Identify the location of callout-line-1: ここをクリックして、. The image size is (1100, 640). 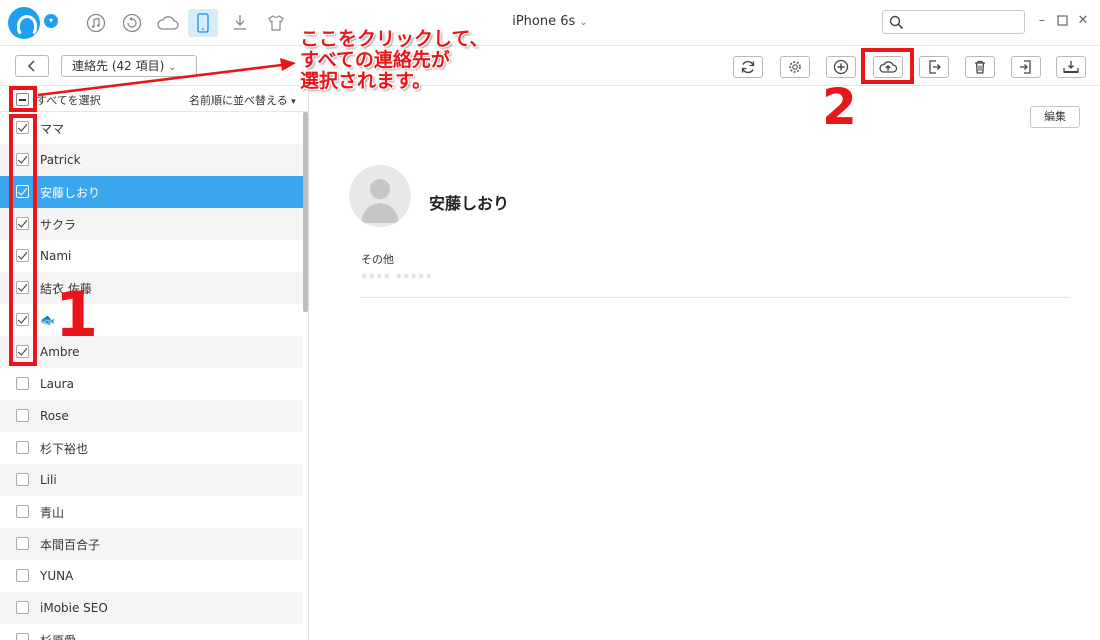
(394, 39).